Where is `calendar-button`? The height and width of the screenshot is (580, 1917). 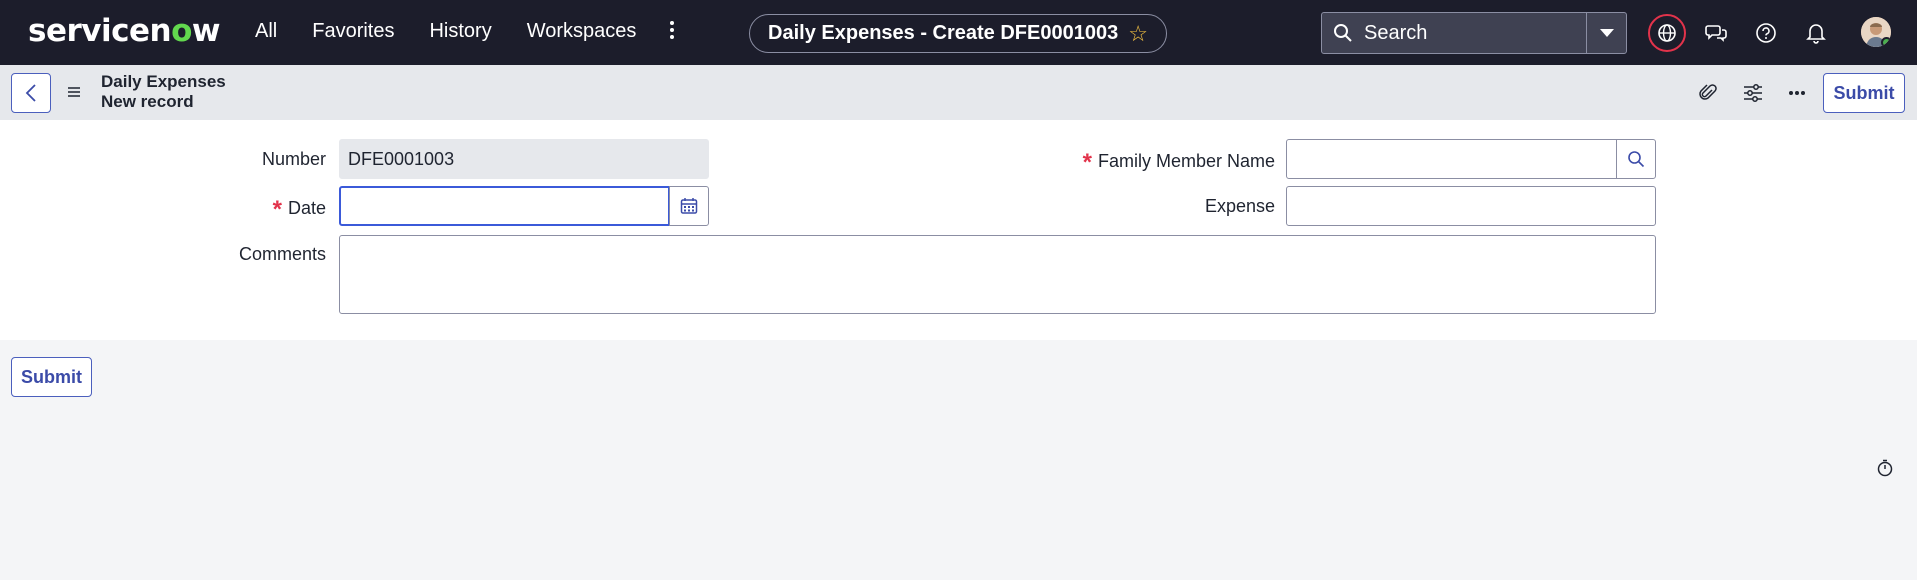
calendar-button is located at coordinates (689, 206).